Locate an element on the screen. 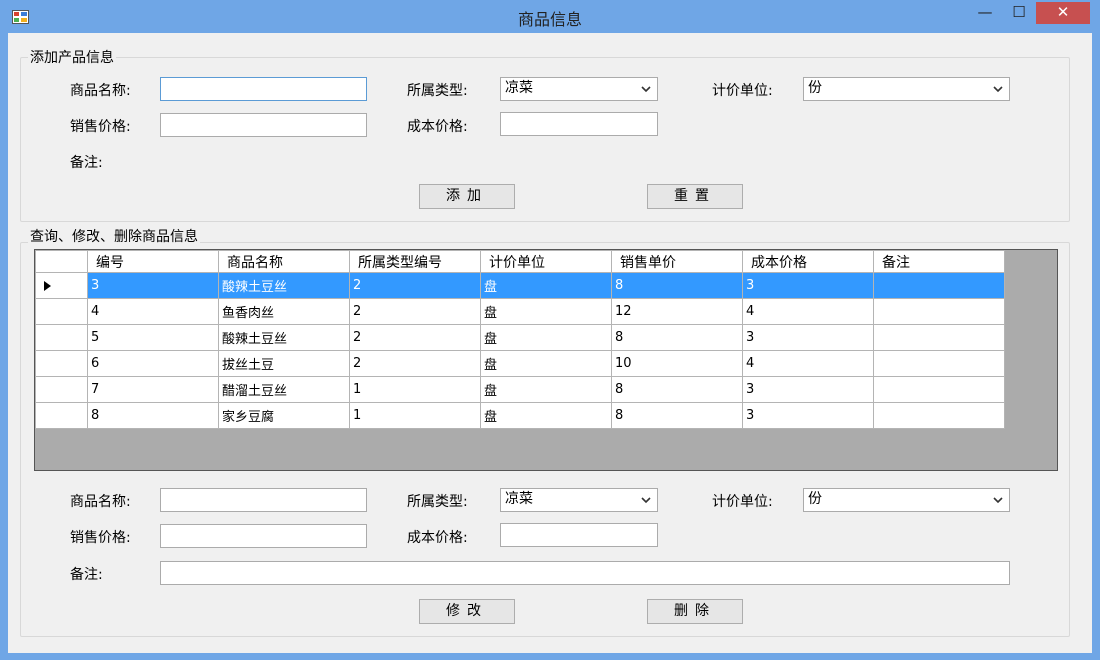 The height and width of the screenshot is (660, 1100). table-row: 5 酸辣土豆丝 2 盘 8 3 is located at coordinates (520, 337).